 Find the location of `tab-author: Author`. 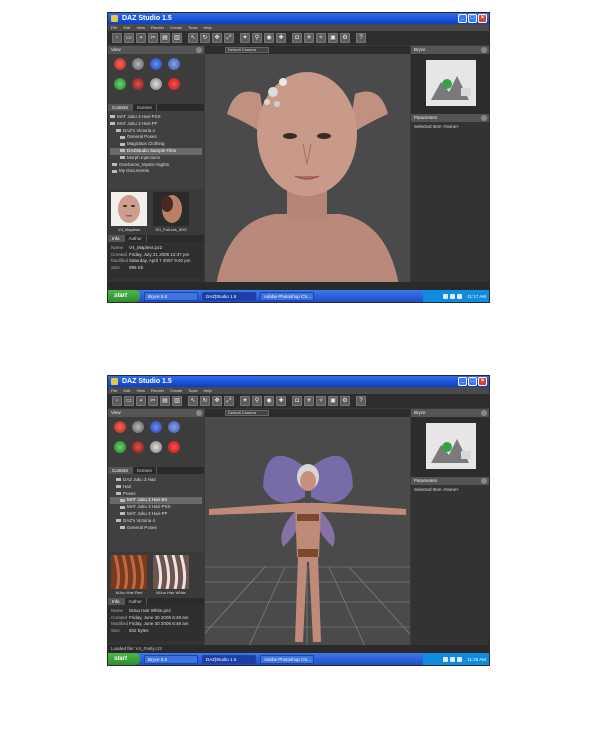

tab-author: Author is located at coordinates (136, 238).